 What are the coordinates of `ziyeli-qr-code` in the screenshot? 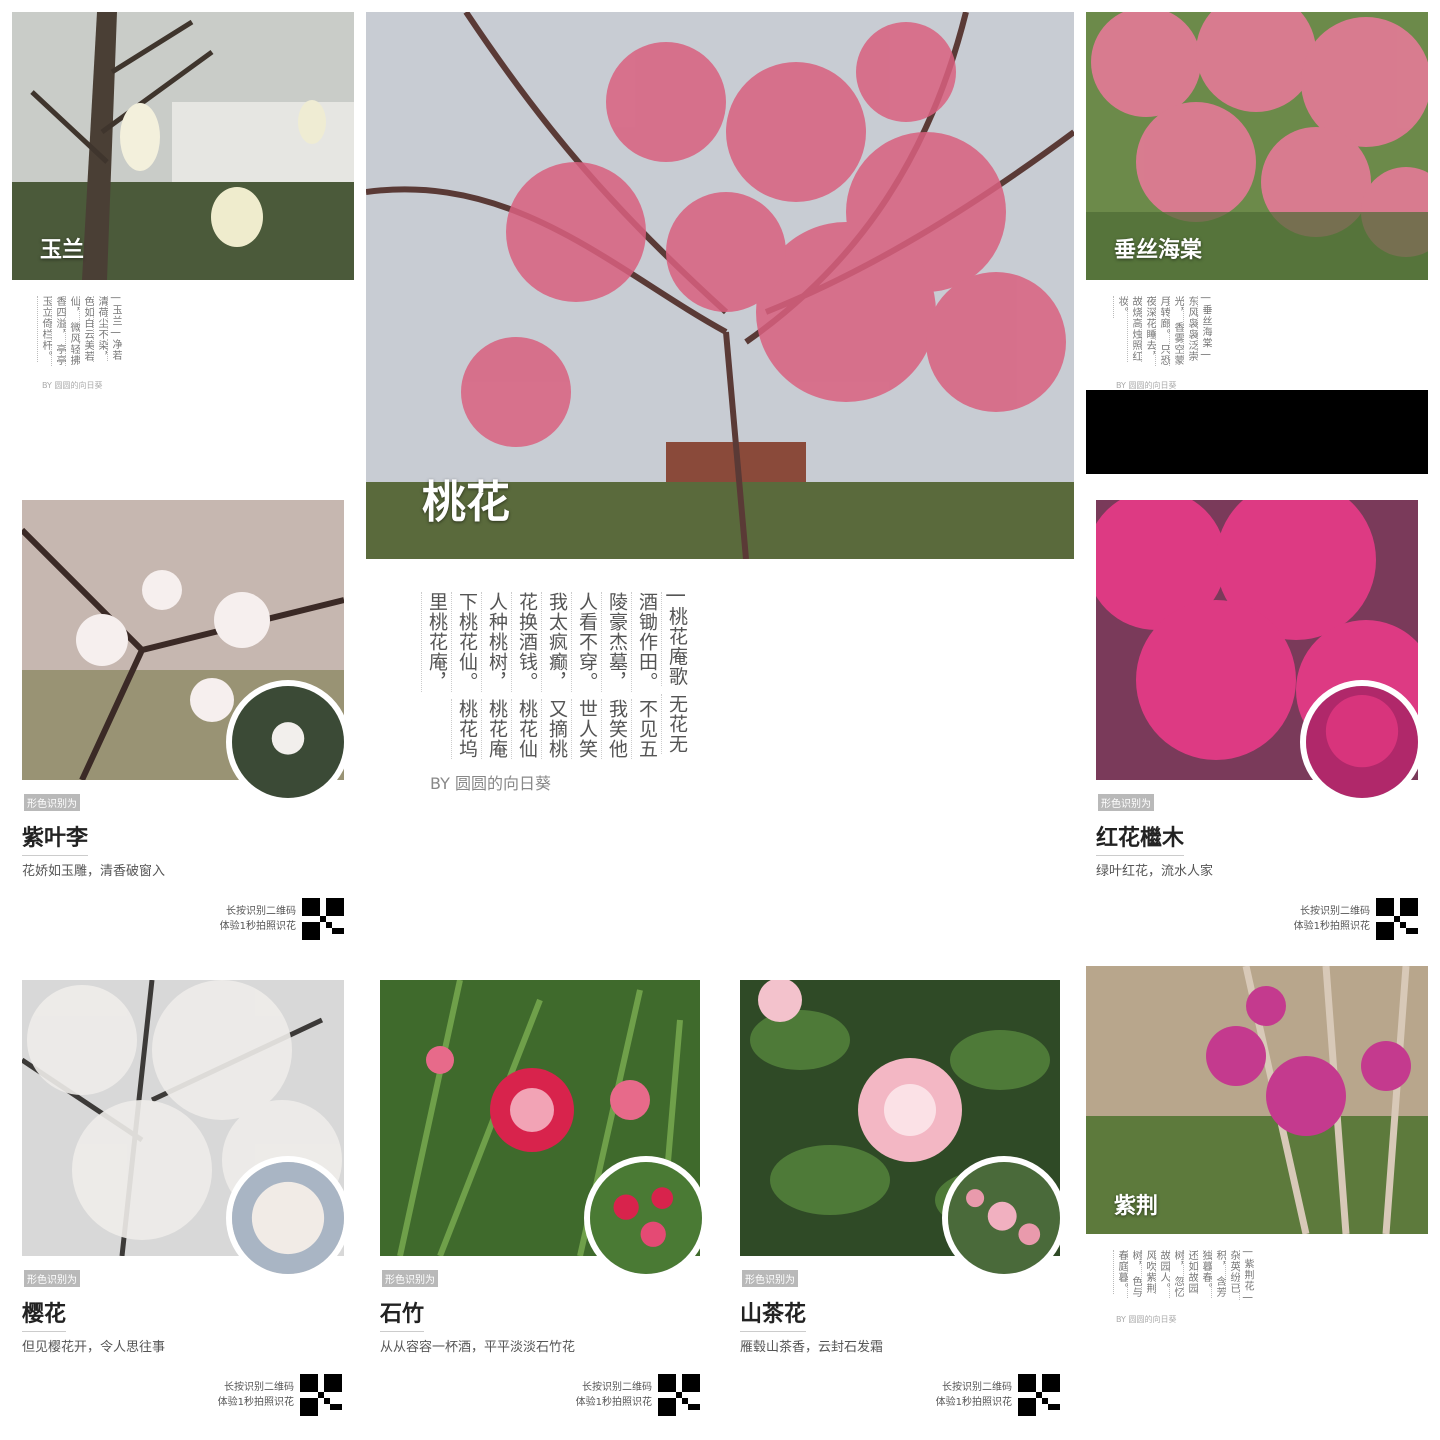 It's located at (323, 919).